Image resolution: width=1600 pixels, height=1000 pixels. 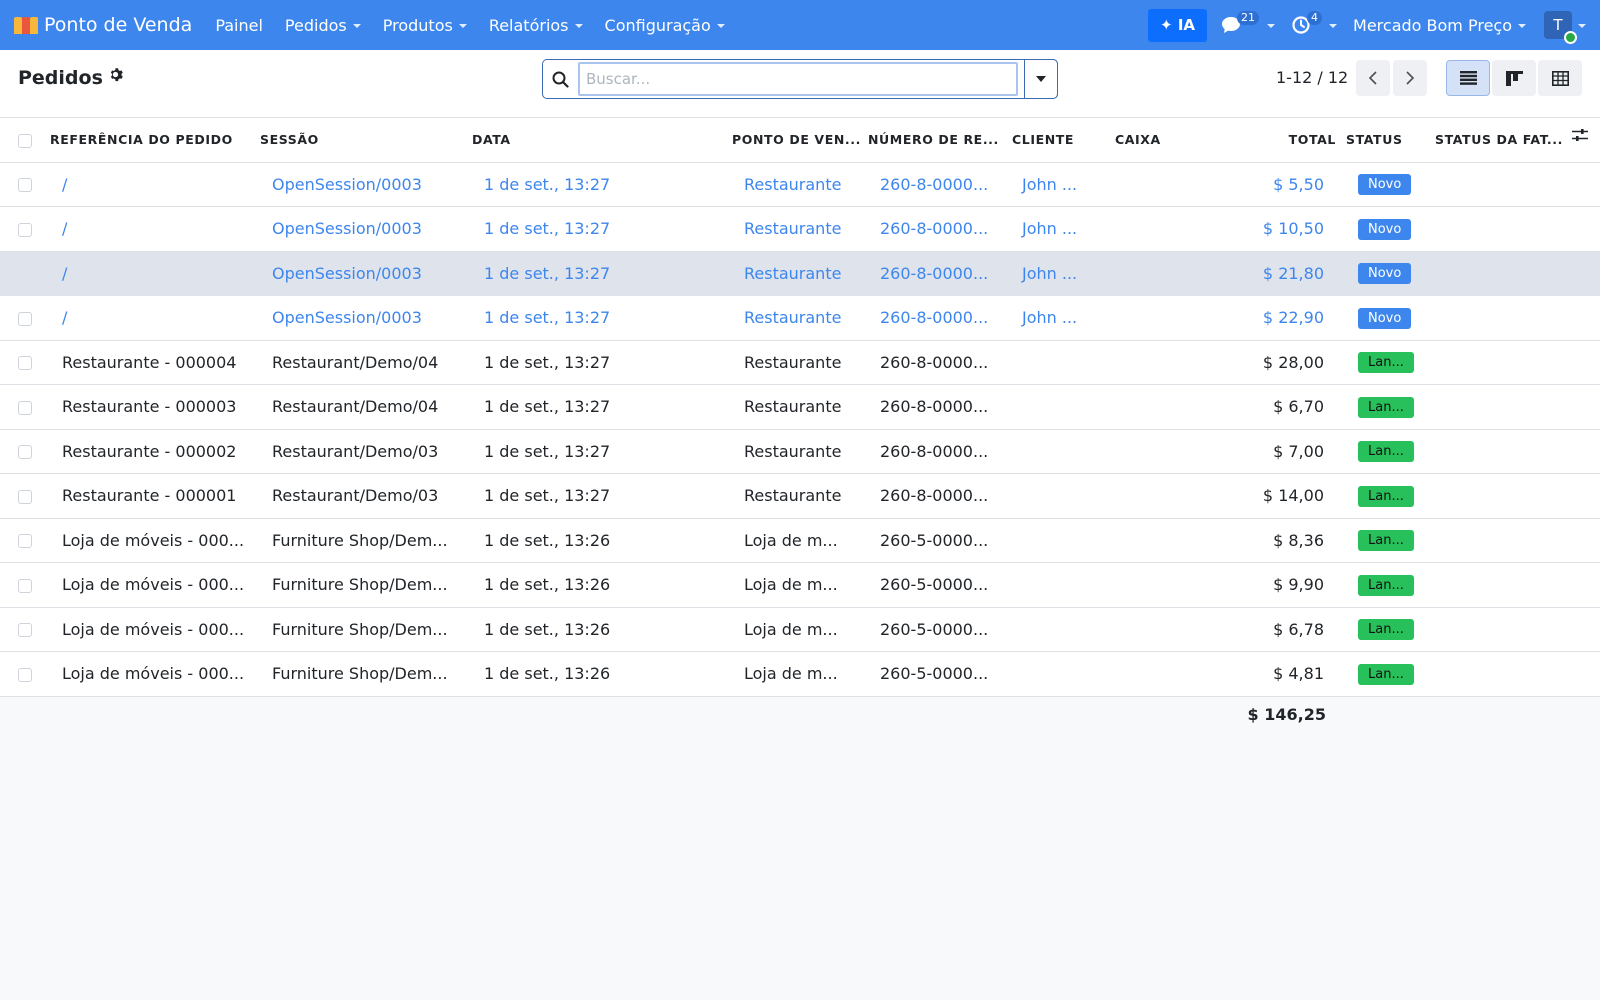 I want to click on menu-item-2: Produtos, so click(x=425, y=25).